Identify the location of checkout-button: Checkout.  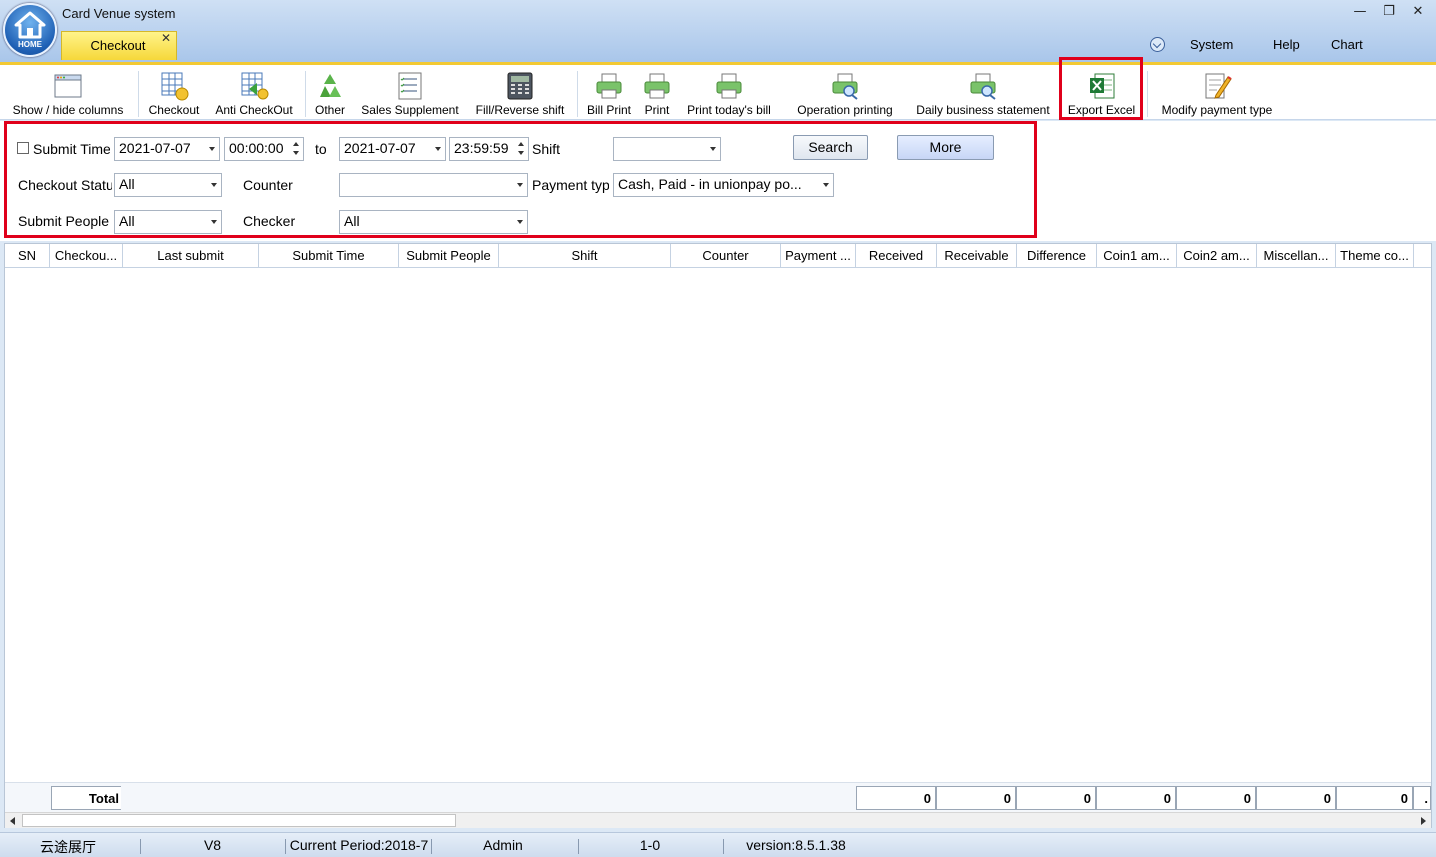
(174, 92).